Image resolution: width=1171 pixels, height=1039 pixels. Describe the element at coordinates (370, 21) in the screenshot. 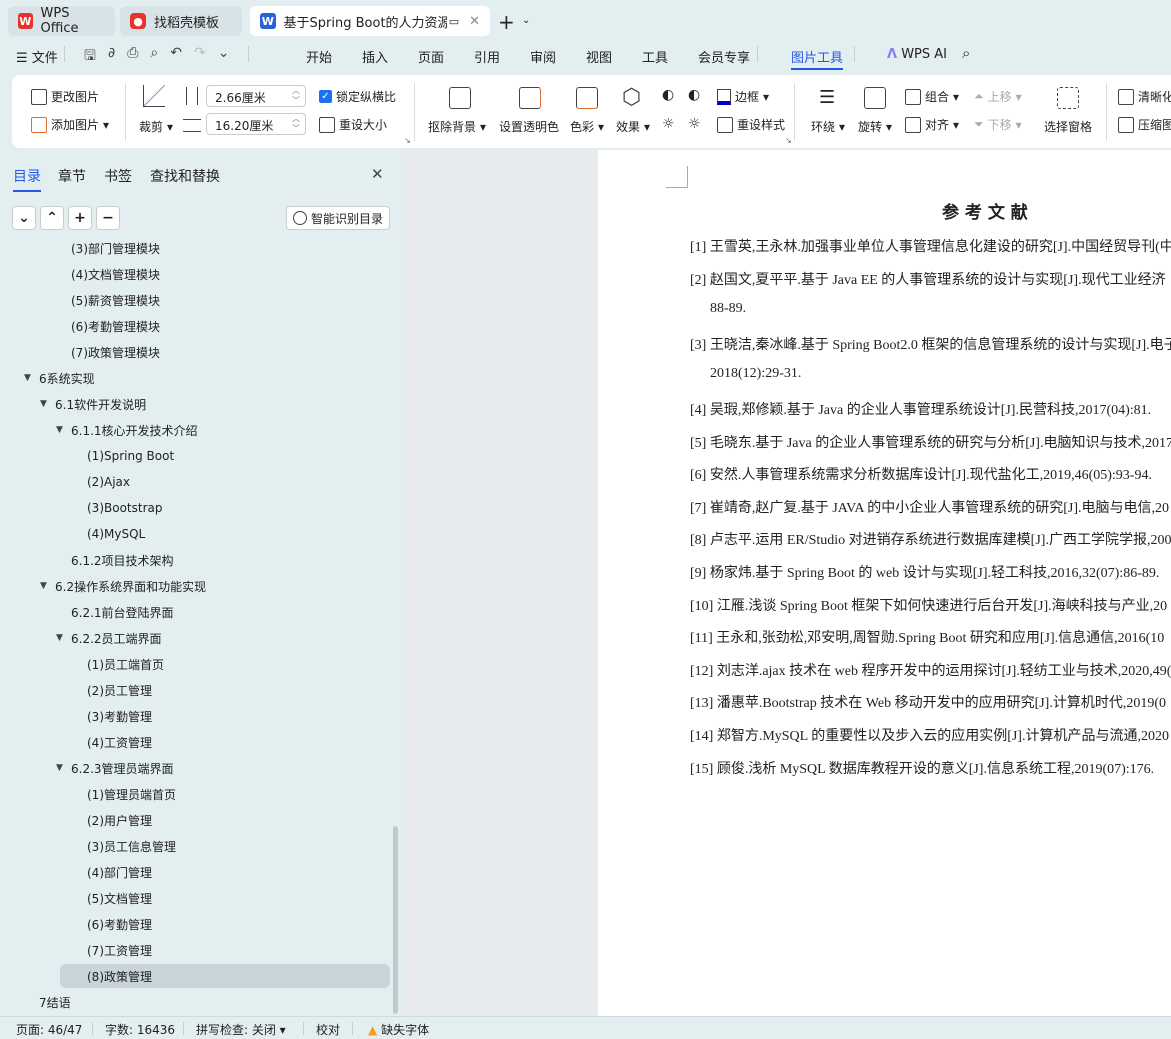

I see `tab-document: W 基于Spring Boot的人力资源管 ▭ ✕` at that location.